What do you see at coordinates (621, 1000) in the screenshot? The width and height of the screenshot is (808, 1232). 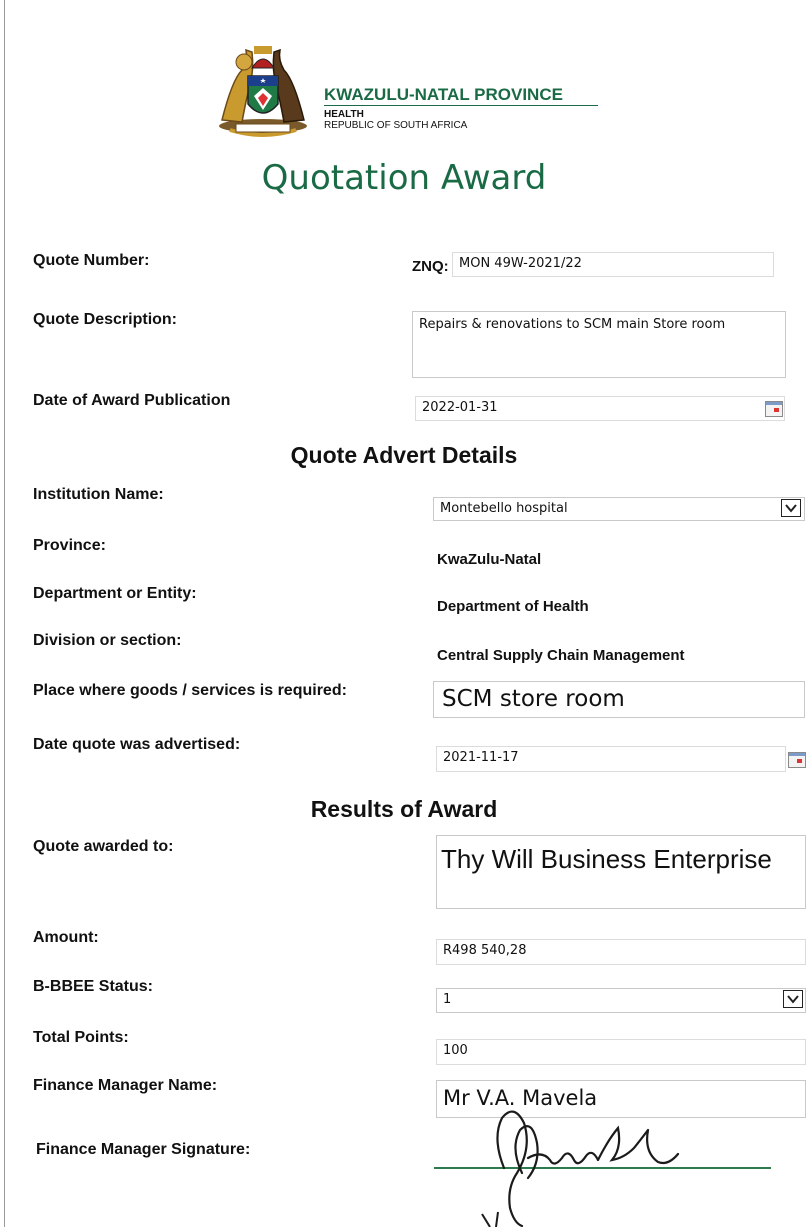 I see `bbbee-status-select: 1` at bounding box center [621, 1000].